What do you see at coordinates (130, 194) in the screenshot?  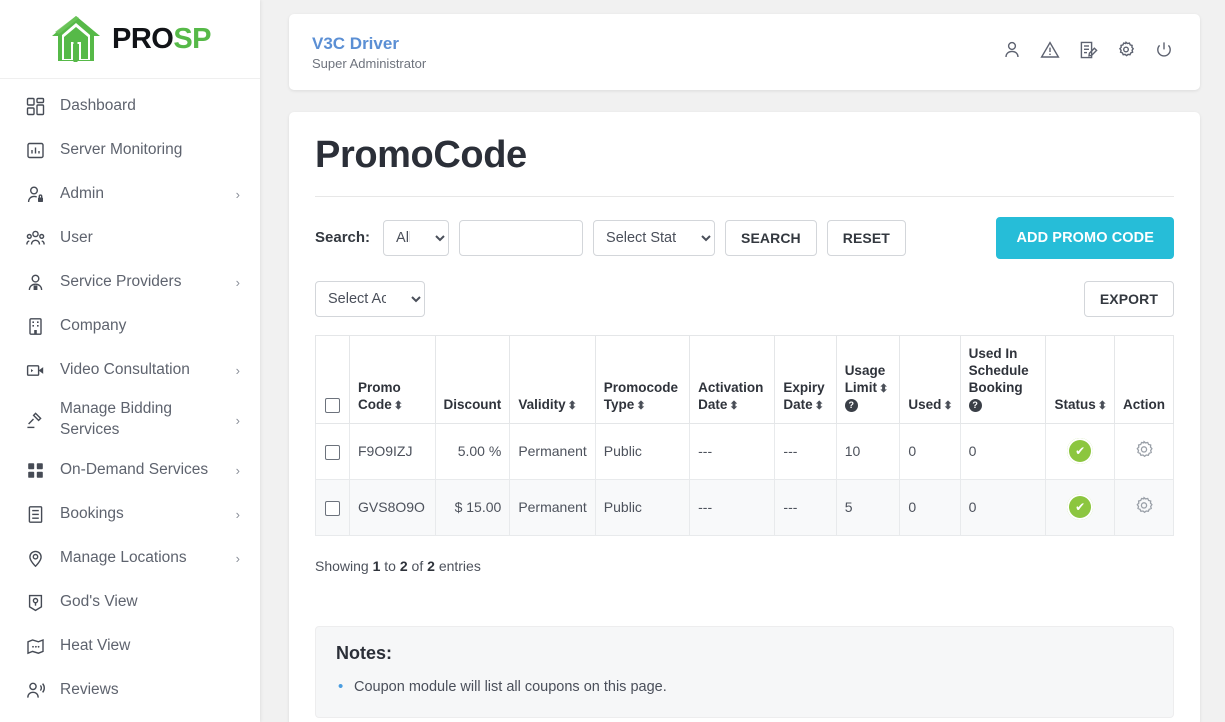 I see `sidebar-item-admin: Admin ›` at bounding box center [130, 194].